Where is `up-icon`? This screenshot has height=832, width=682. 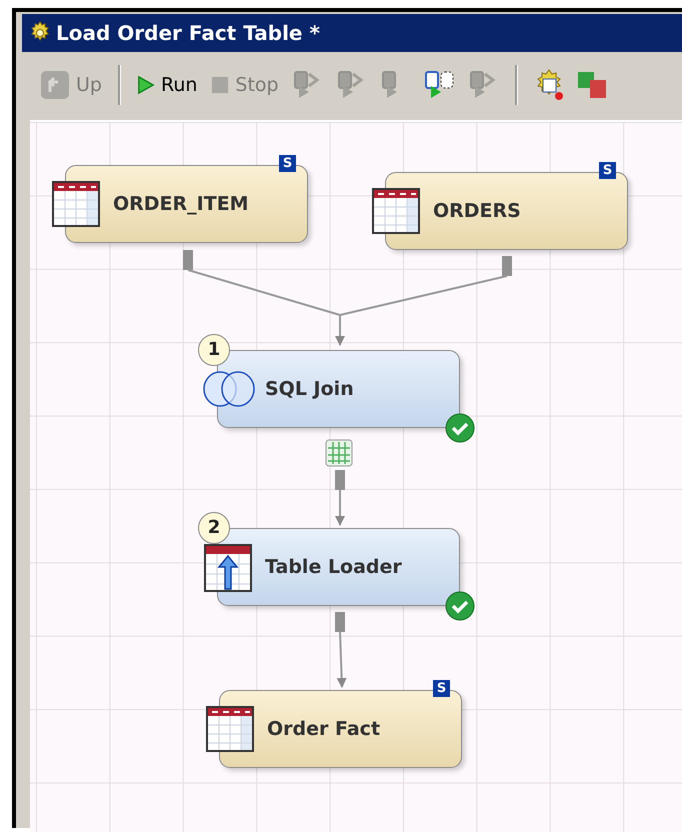
up-icon is located at coordinates (55, 85).